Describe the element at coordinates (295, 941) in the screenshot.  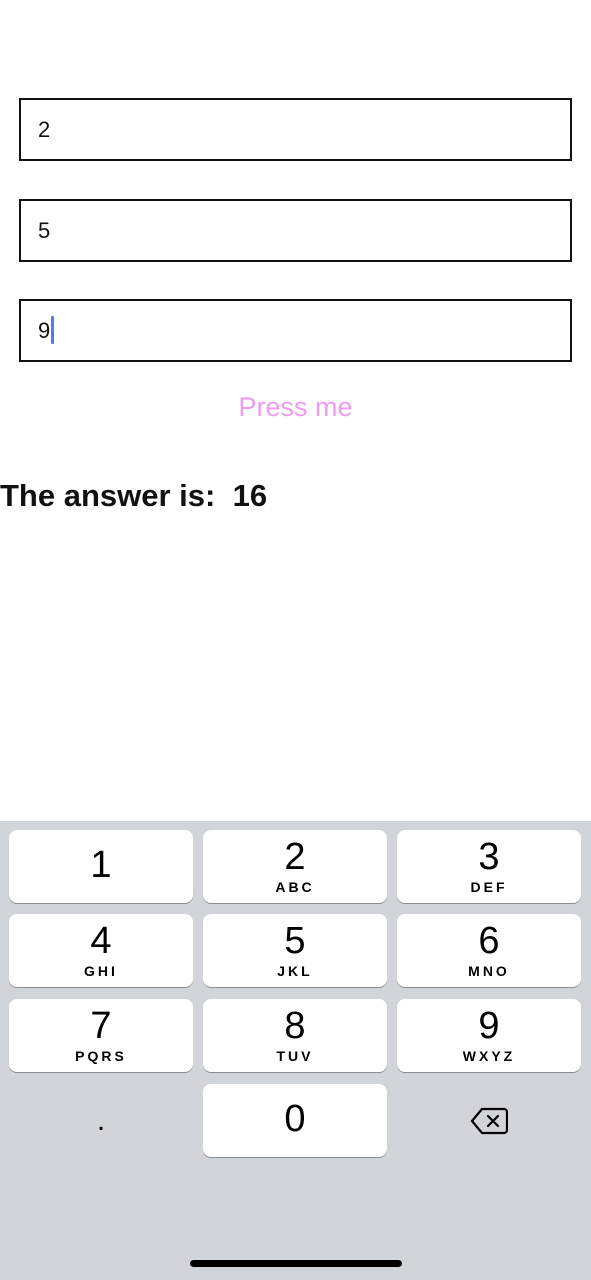
I see `key-5-digit: 5` at that location.